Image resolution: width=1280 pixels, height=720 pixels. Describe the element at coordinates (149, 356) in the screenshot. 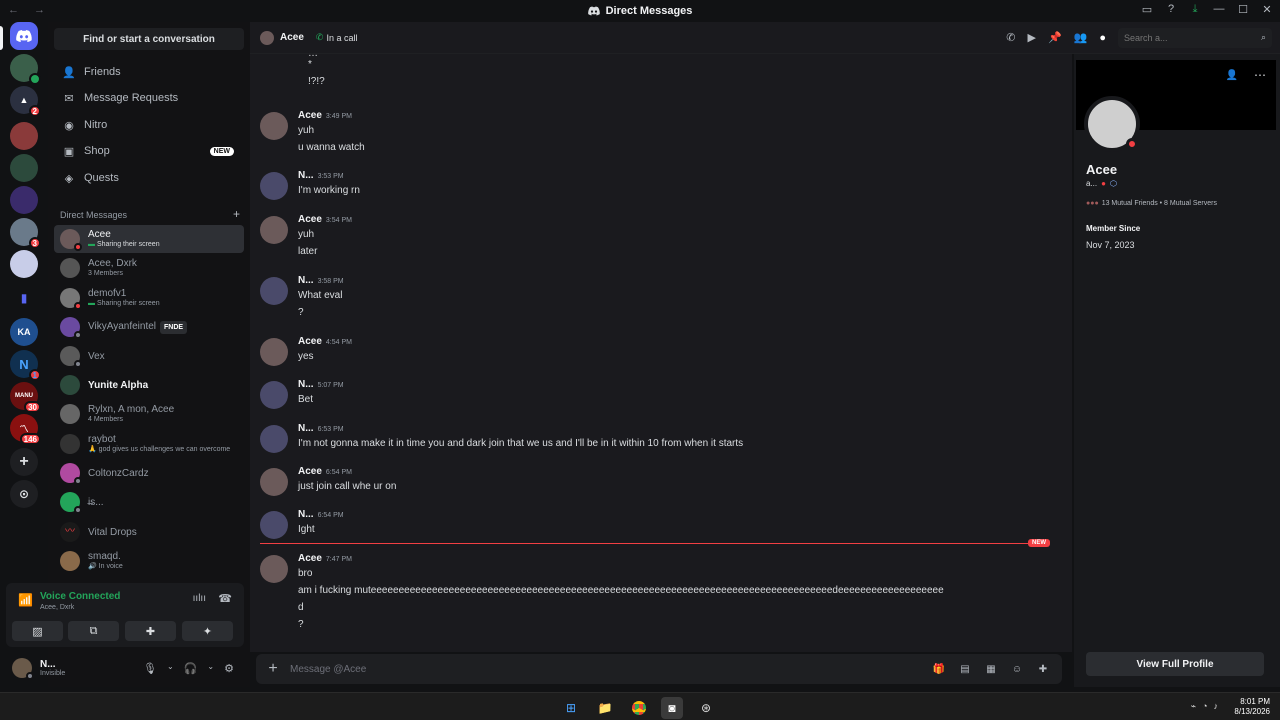

I see `dm-item-vex: Vex` at that location.